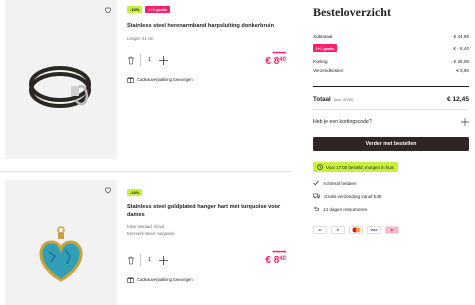 The image size is (475, 305). I want to click on bracelet-illustration, so click(60, 87).